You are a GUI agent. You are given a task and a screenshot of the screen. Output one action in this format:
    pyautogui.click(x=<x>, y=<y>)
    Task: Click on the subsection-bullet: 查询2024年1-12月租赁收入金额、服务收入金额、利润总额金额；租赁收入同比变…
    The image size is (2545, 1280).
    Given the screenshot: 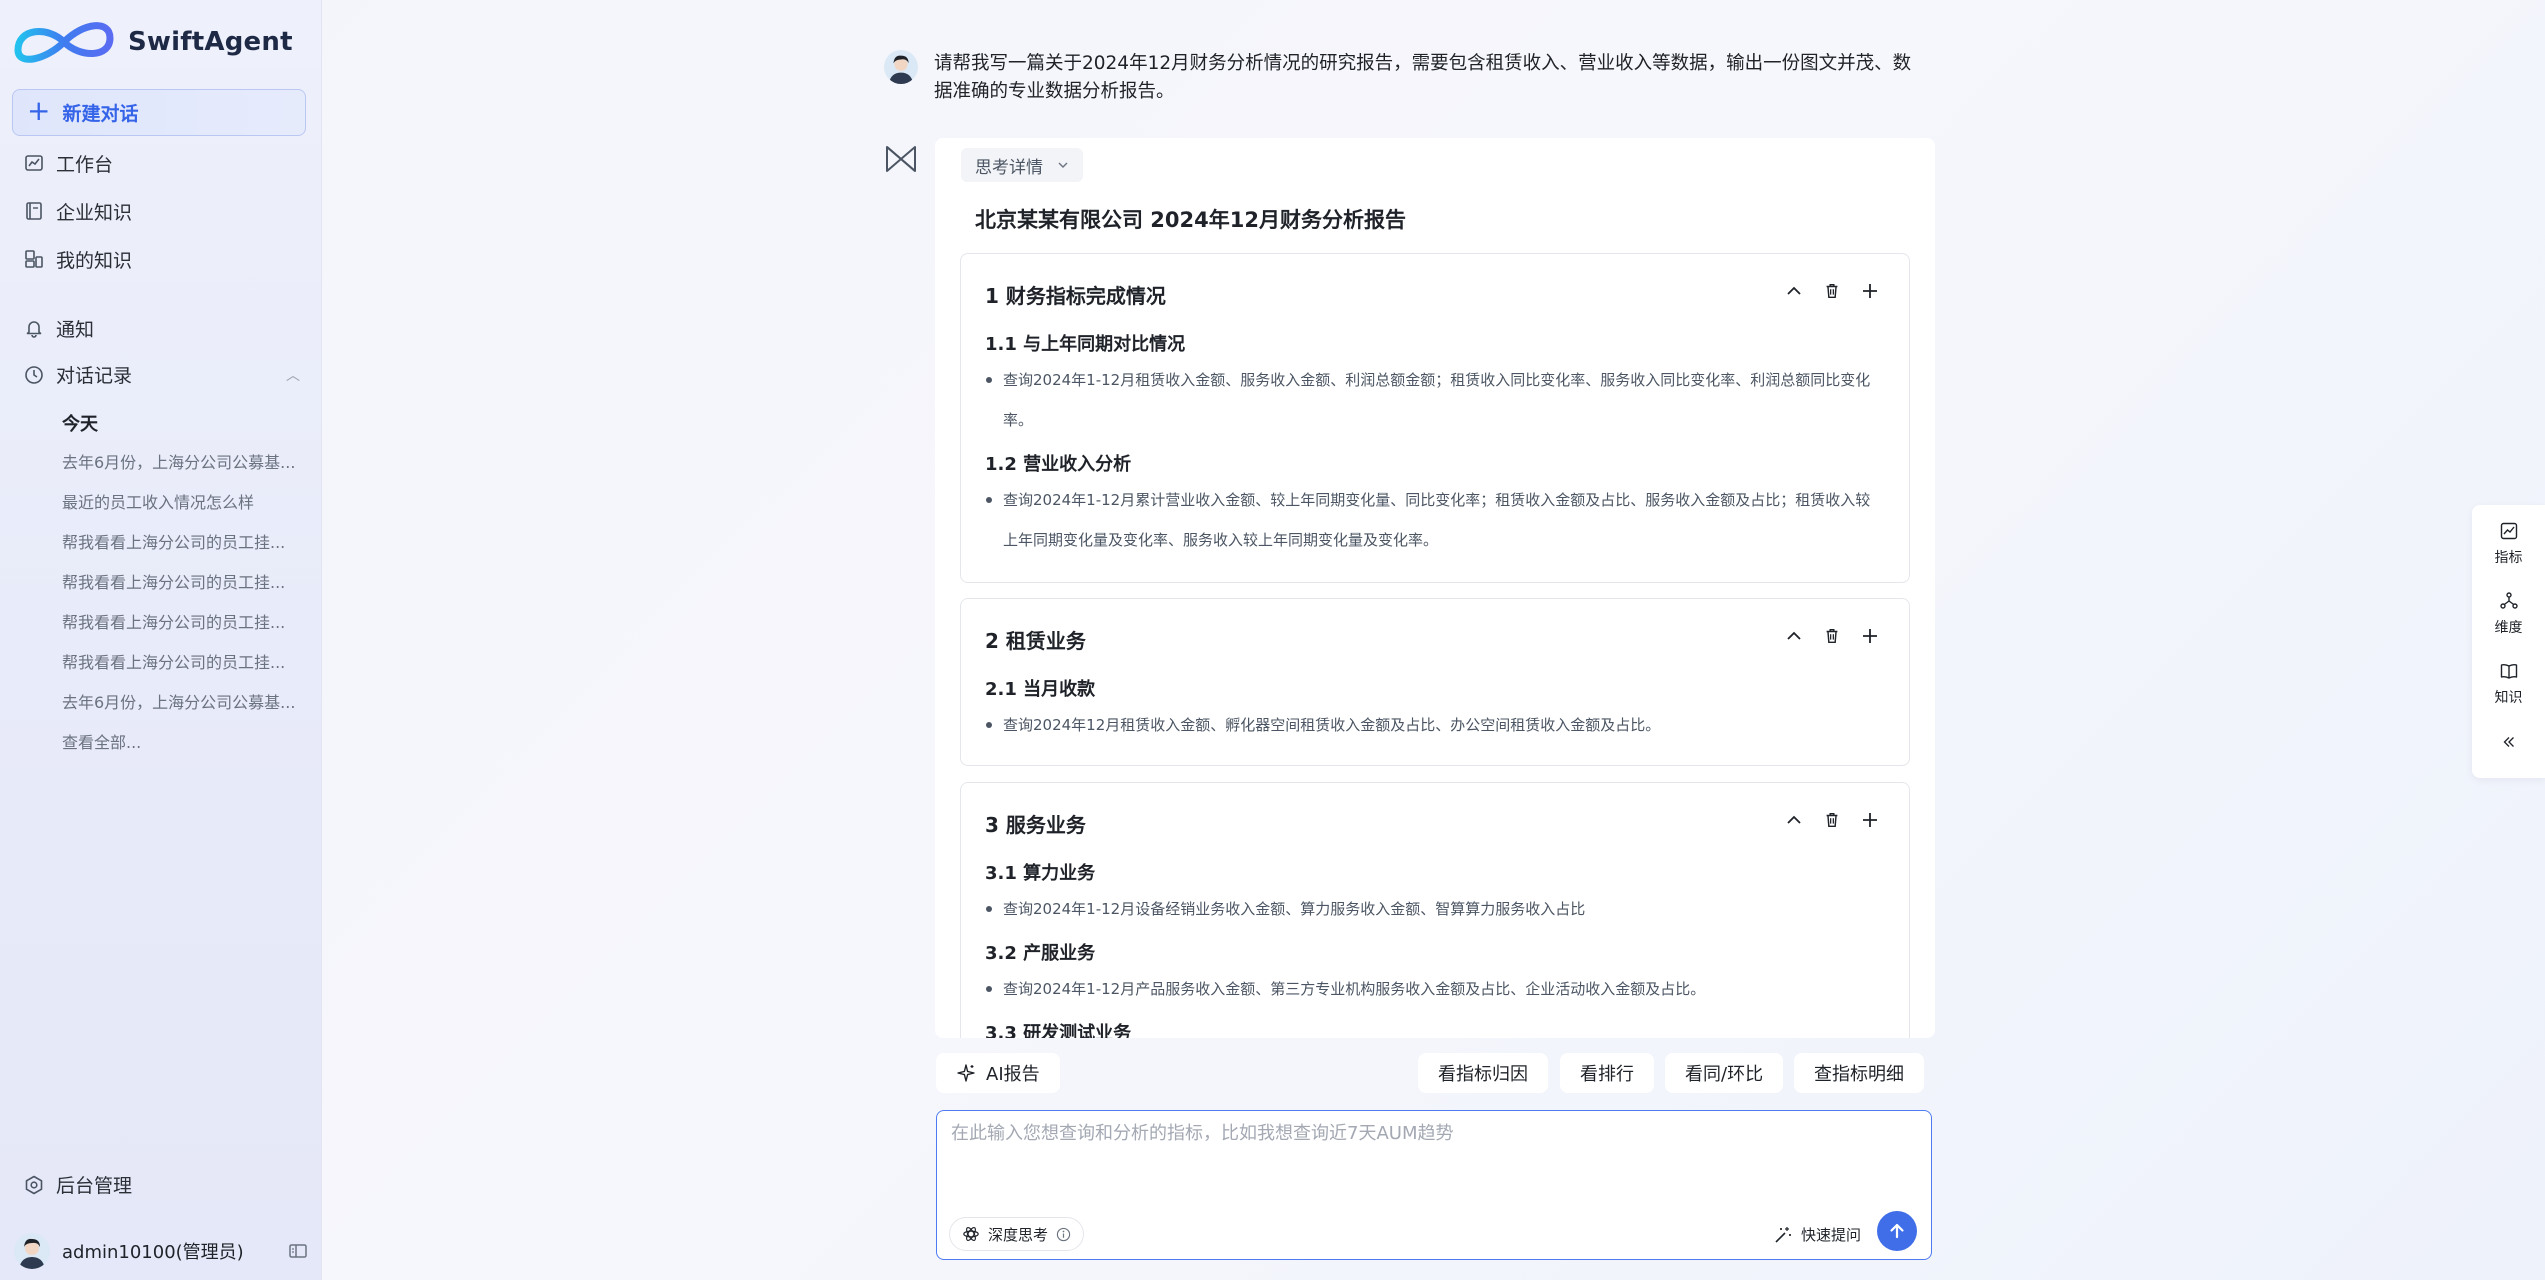 What is the action you would take?
    pyautogui.click(x=1434, y=400)
    